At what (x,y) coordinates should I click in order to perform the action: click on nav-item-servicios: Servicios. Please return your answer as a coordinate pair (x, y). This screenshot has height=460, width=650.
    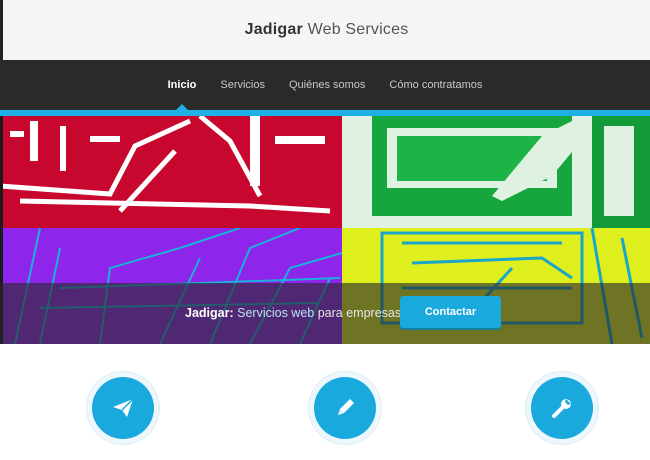
    Looking at the image, I should click on (242, 85).